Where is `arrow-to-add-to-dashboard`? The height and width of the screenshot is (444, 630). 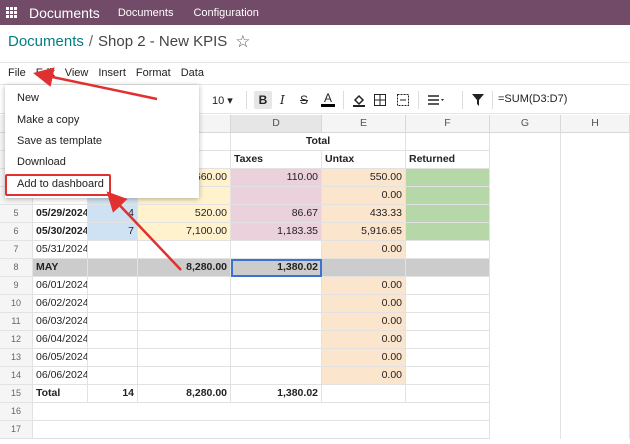
arrow-to-add-to-dashboard is located at coordinates (144, 231).